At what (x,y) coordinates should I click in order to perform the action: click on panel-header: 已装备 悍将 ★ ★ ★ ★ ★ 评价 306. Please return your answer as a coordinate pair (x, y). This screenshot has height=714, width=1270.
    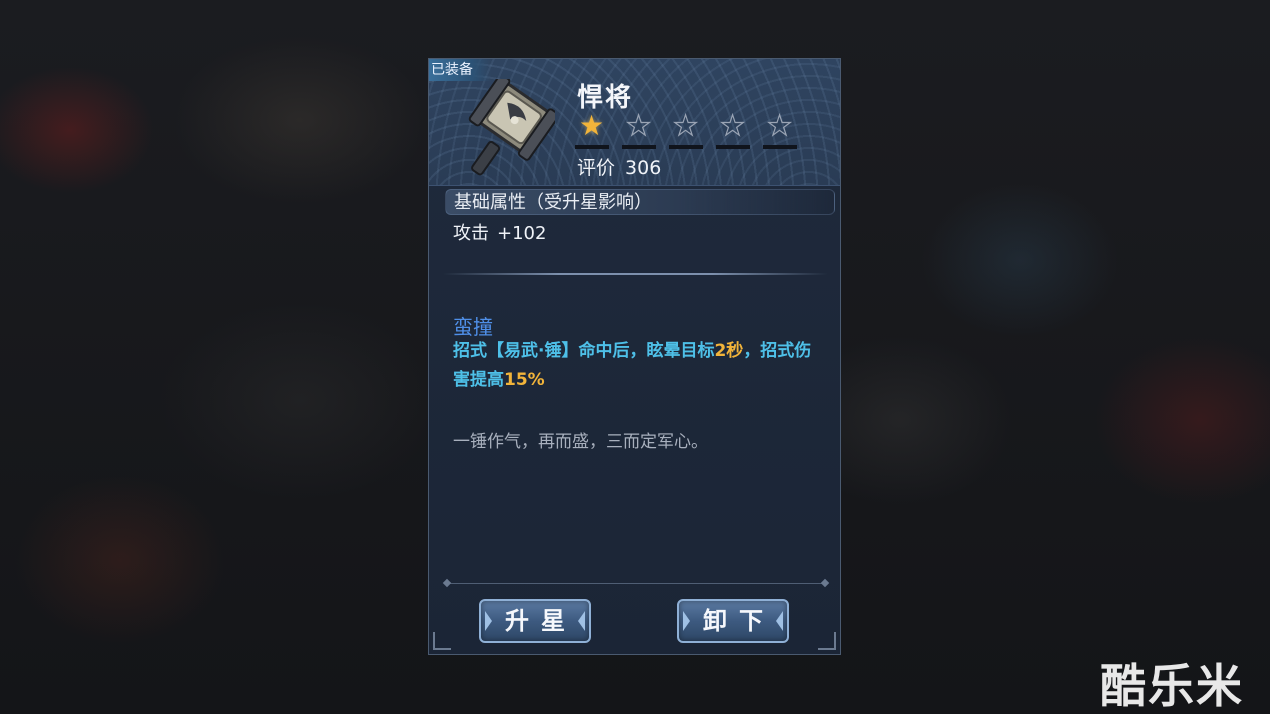
    Looking at the image, I should click on (634, 122).